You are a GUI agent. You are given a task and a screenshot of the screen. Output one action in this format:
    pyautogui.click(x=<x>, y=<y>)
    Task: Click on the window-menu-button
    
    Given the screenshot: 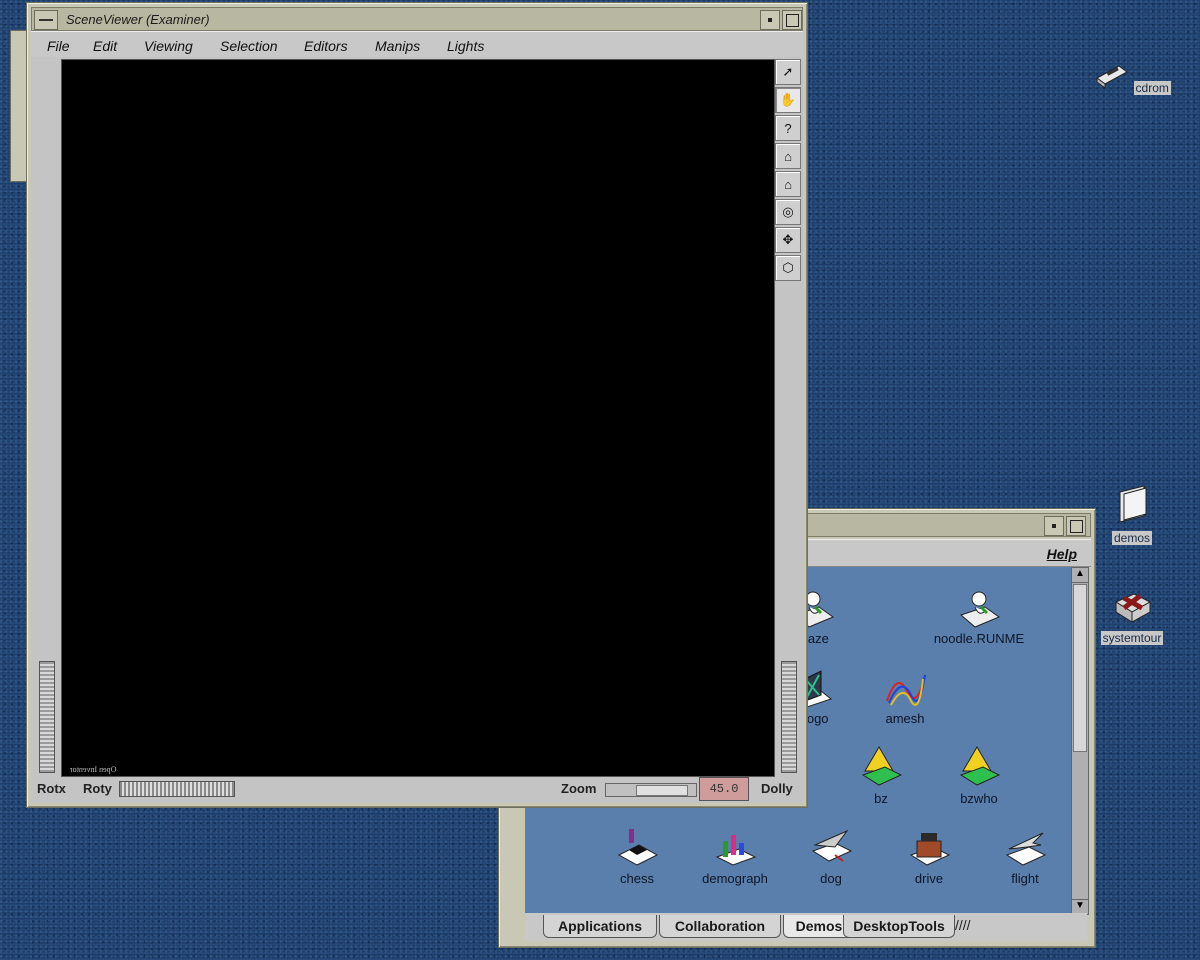 What is the action you would take?
    pyautogui.click(x=46, y=20)
    